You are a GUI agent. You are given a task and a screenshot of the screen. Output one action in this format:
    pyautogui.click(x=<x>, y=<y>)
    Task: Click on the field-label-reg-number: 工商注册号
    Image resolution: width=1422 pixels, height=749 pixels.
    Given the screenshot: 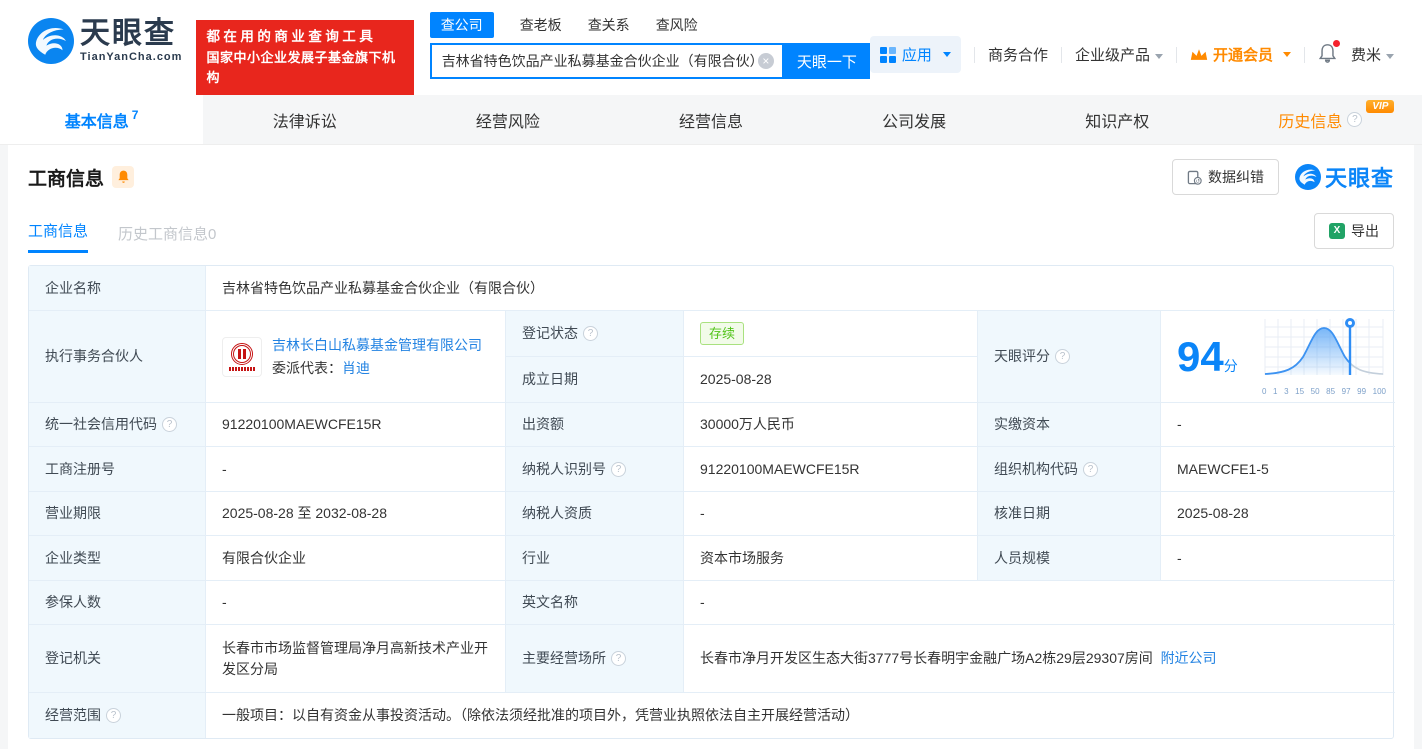 What is the action you would take?
    pyautogui.click(x=117, y=469)
    